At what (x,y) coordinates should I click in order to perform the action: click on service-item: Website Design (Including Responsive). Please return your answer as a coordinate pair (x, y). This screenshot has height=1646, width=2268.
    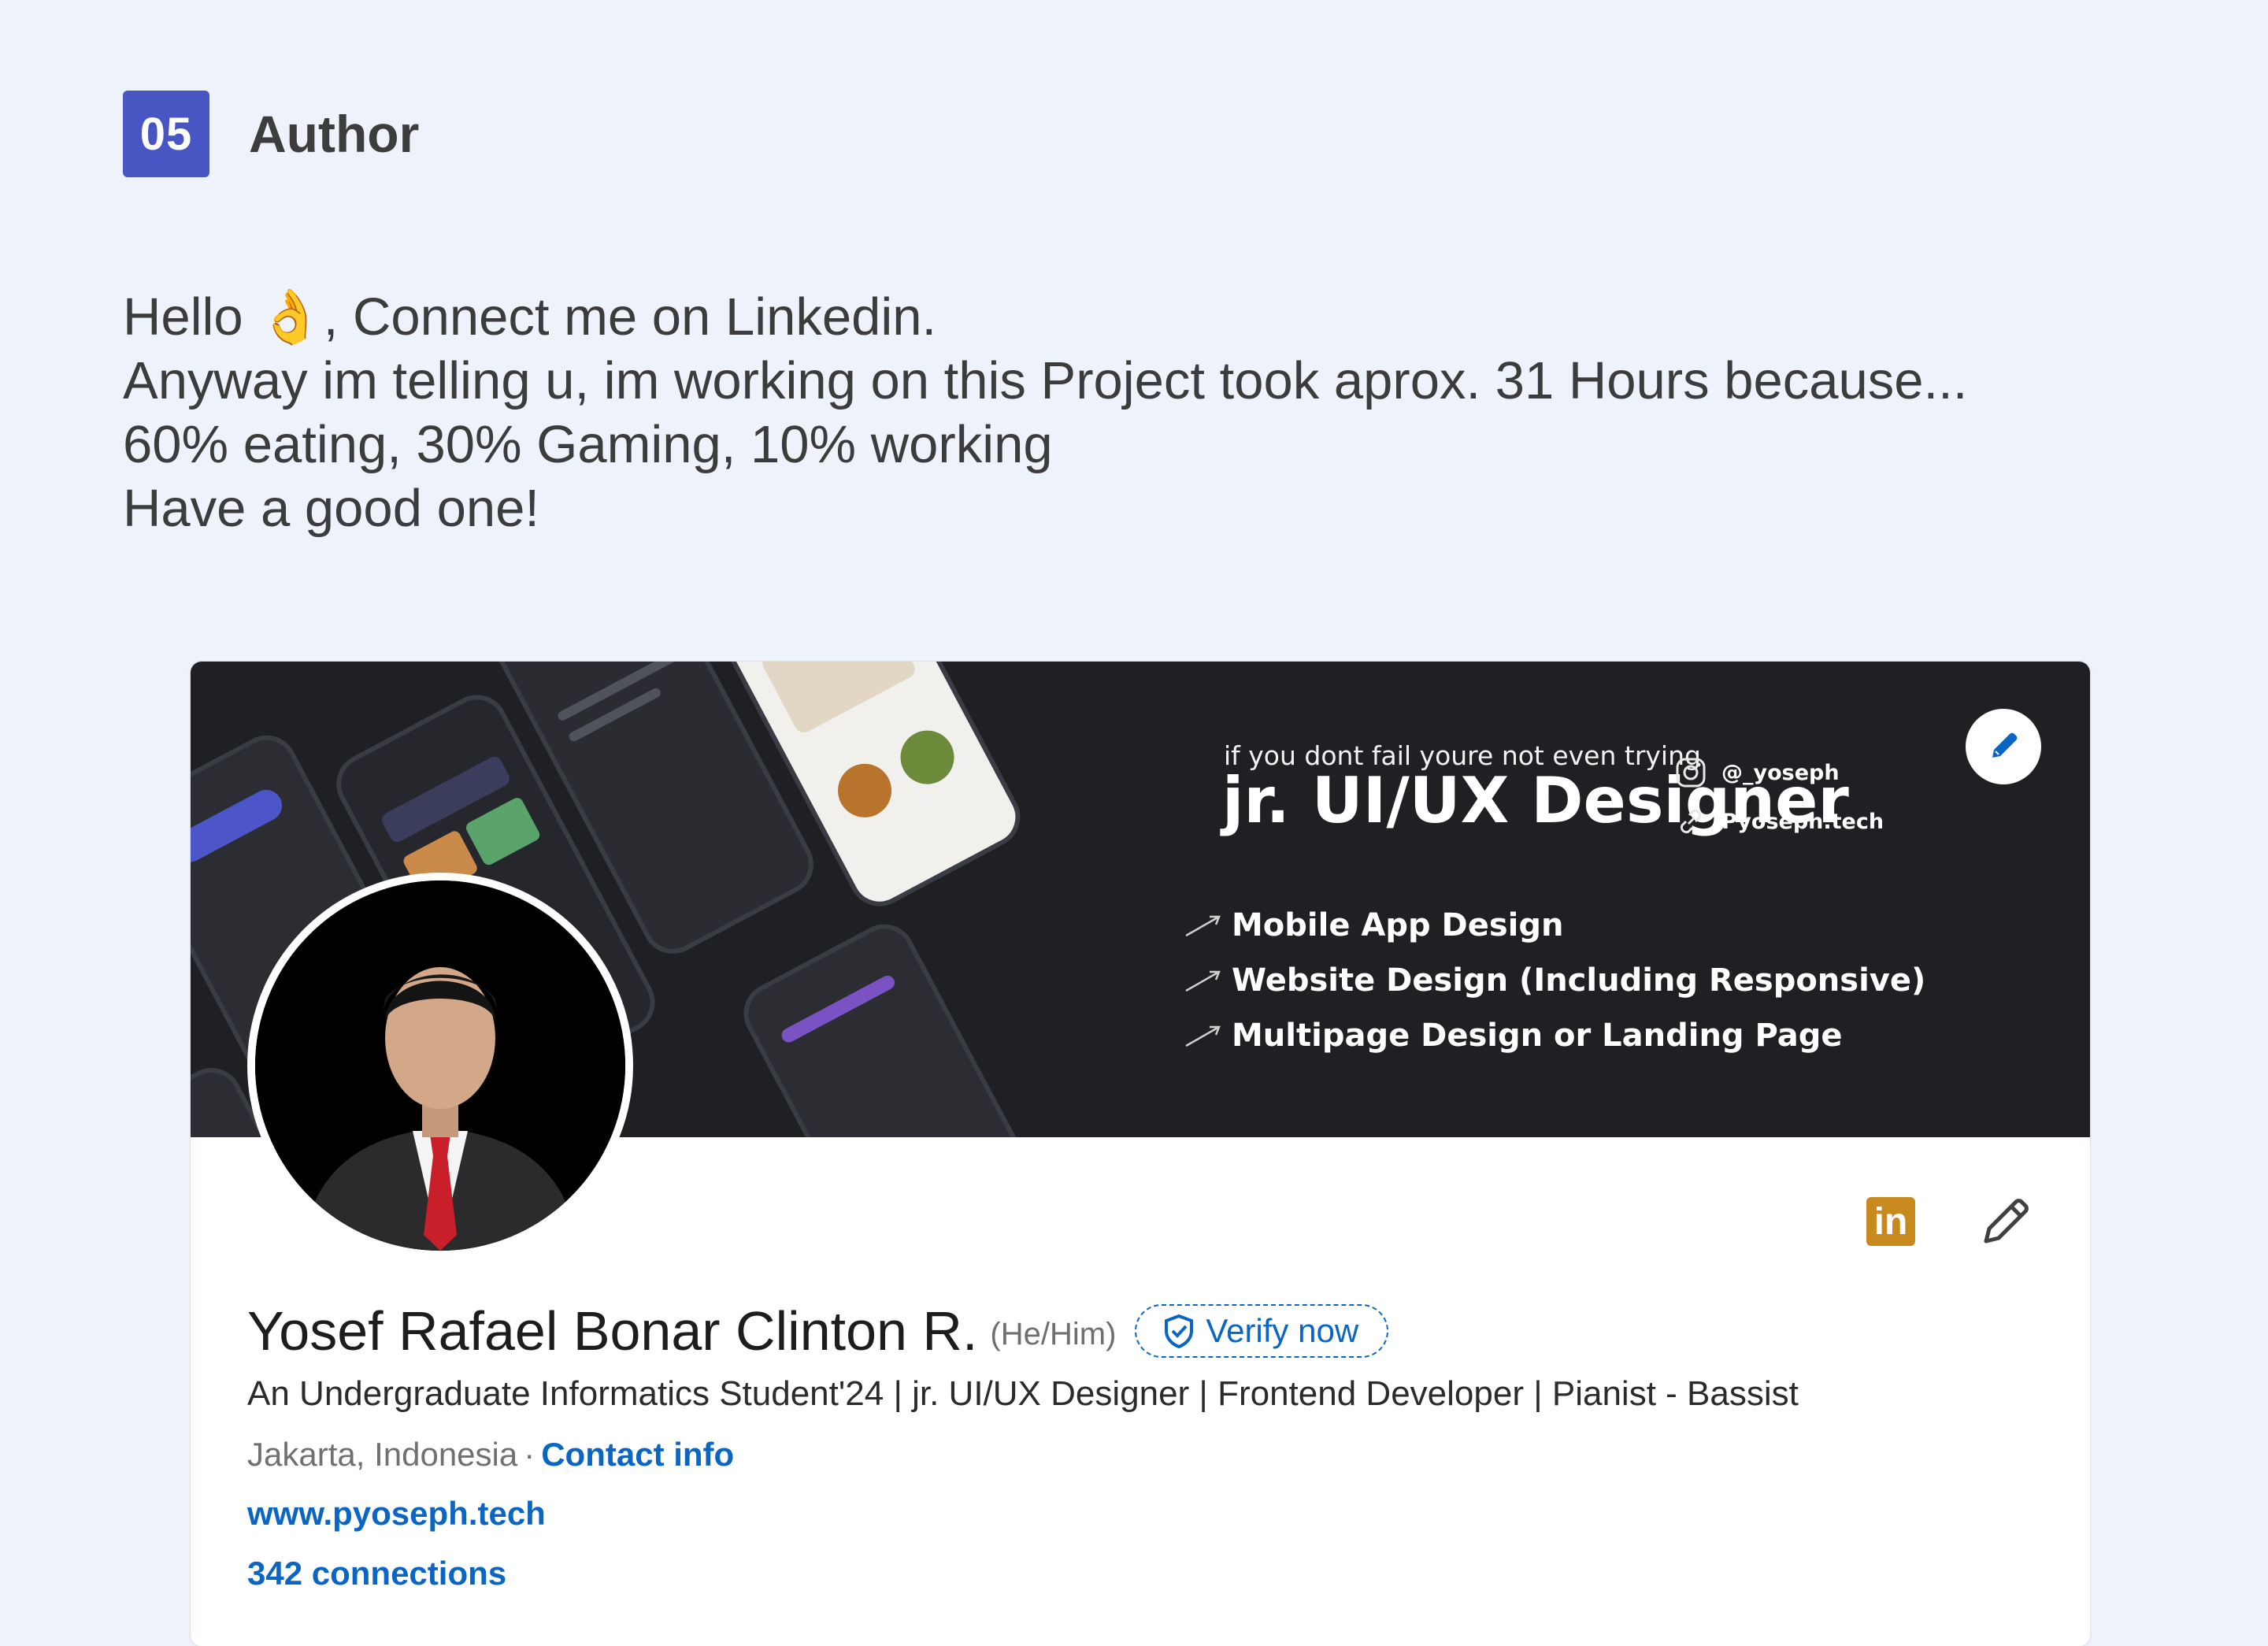
    Looking at the image, I should click on (1554, 981).